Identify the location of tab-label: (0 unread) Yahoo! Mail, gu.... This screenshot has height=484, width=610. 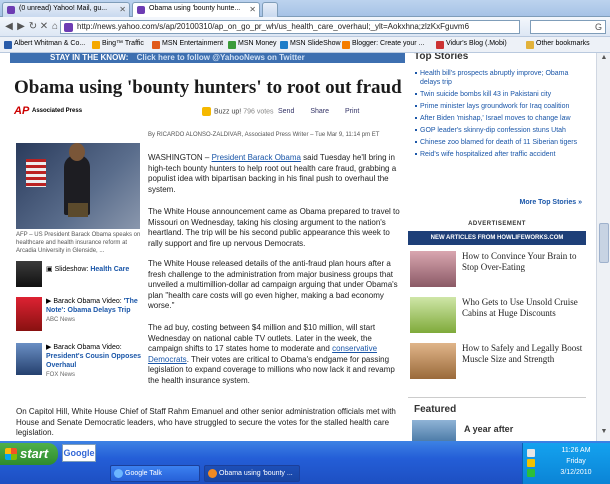
(63, 8).